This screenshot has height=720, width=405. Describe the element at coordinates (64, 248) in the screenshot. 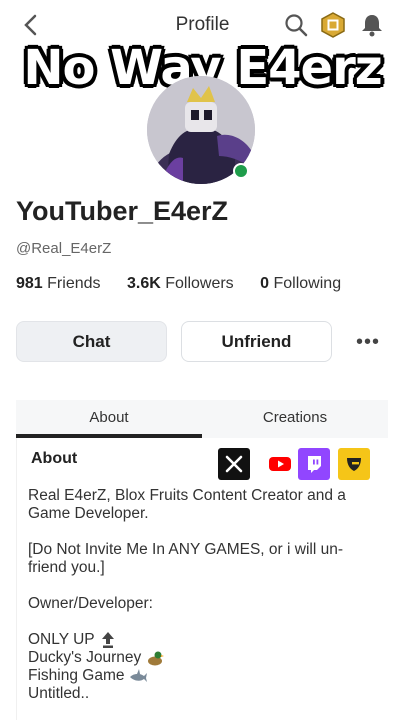

I see `username: @Real_E4erZ` at that location.